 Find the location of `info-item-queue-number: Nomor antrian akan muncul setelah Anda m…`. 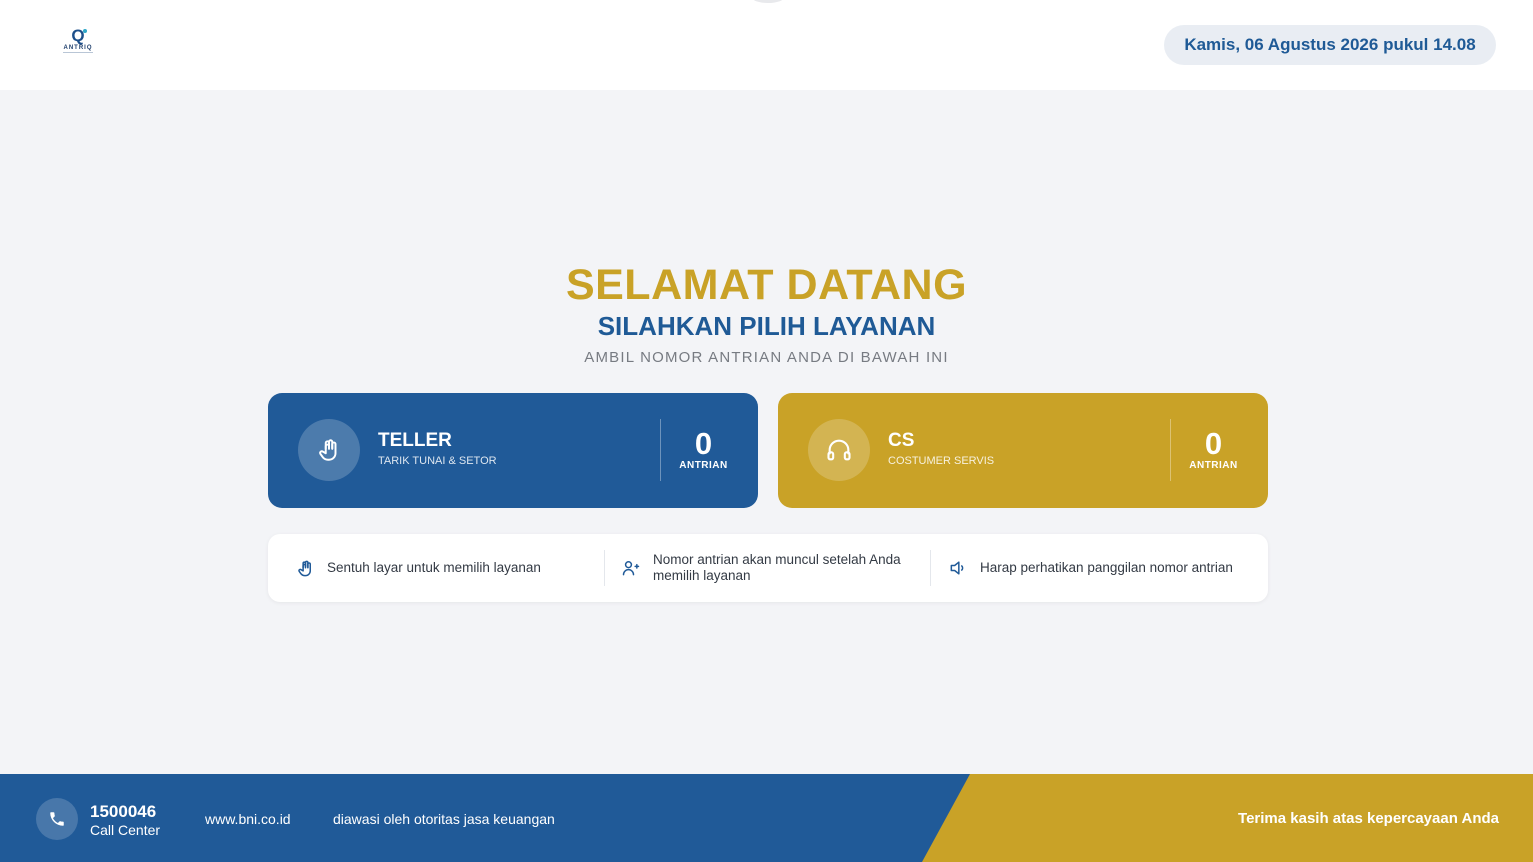

info-item-queue-number: Nomor antrian akan muncul setelah Anda m… is located at coordinates (771, 568).